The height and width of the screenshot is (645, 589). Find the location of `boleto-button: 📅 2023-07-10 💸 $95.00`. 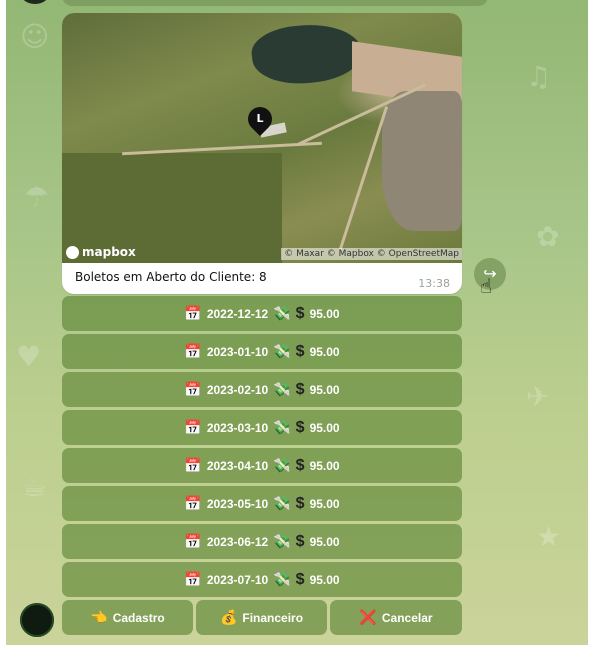

boleto-button: 📅 2023-07-10 💸 $95.00 is located at coordinates (262, 579).